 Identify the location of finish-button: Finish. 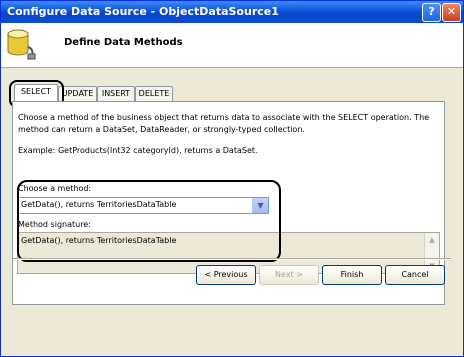
(352, 275).